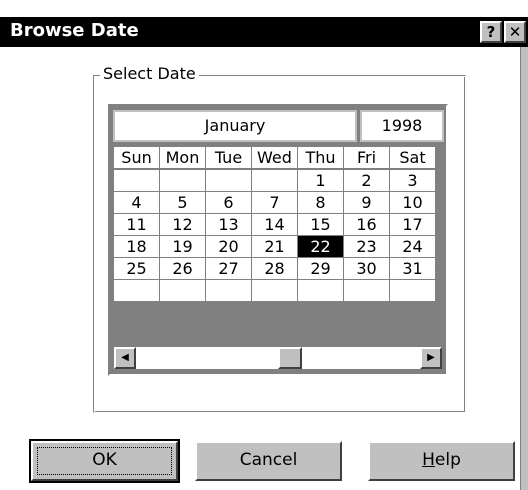  What do you see at coordinates (74, 30) in the screenshot?
I see `window-title: Browse Date` at bounding box center [74, 30].